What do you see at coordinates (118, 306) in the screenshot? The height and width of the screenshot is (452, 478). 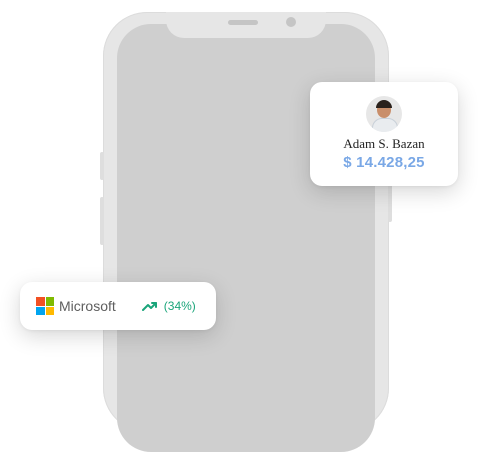 I see `stock-card: Microsoft (34%)` at bounding box center [118, 306].